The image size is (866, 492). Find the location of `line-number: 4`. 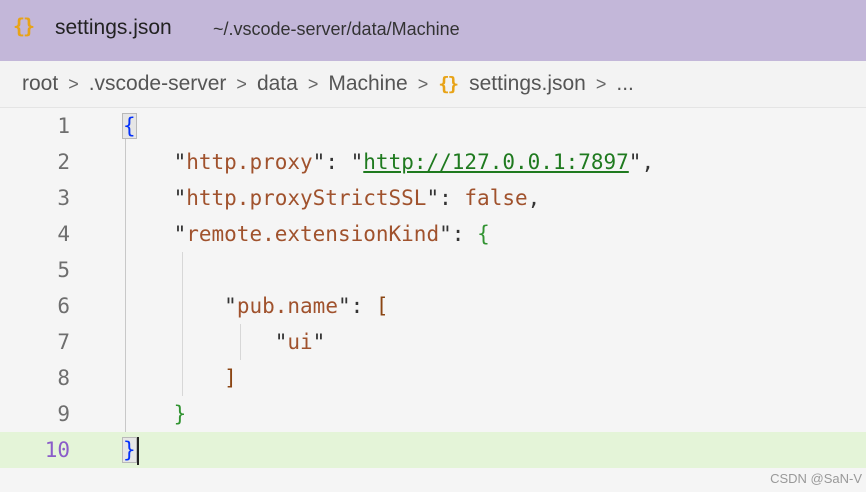

line-number: 4 is located at coordinates (63, 234).